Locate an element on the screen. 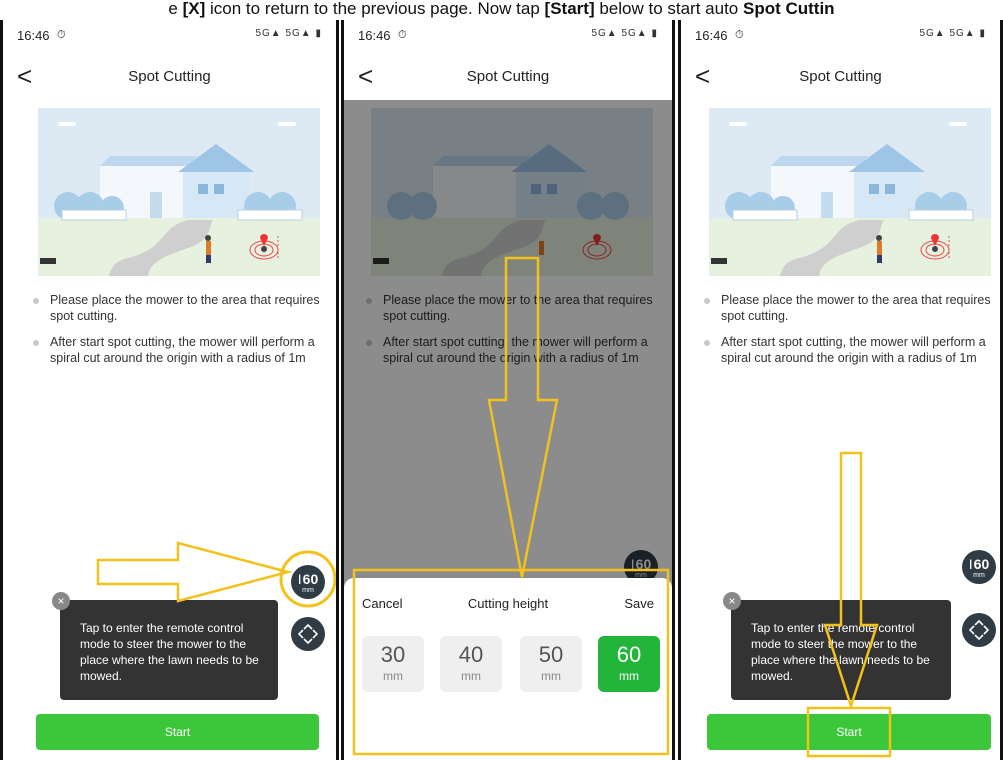 This screenshot has width=1003, height=760. annotation-arrow-right is located at coordinates (194, 572).